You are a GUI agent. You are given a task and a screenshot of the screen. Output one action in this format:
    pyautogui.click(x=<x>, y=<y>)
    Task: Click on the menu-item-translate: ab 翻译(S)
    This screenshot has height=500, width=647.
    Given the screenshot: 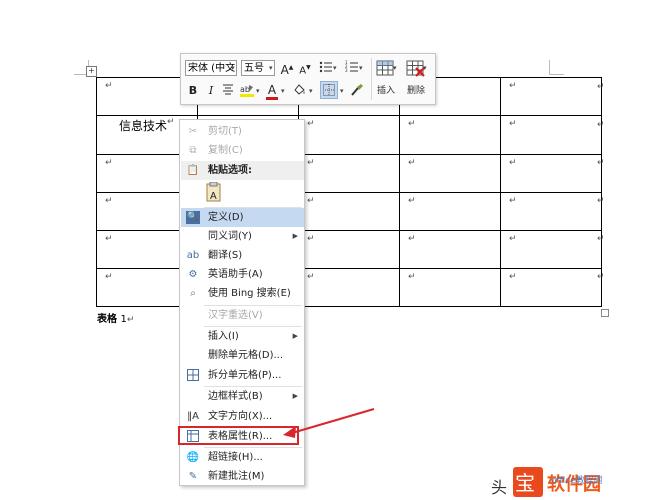 What is the action you would take?
    pyautogui.click(x=242, y=255)
    